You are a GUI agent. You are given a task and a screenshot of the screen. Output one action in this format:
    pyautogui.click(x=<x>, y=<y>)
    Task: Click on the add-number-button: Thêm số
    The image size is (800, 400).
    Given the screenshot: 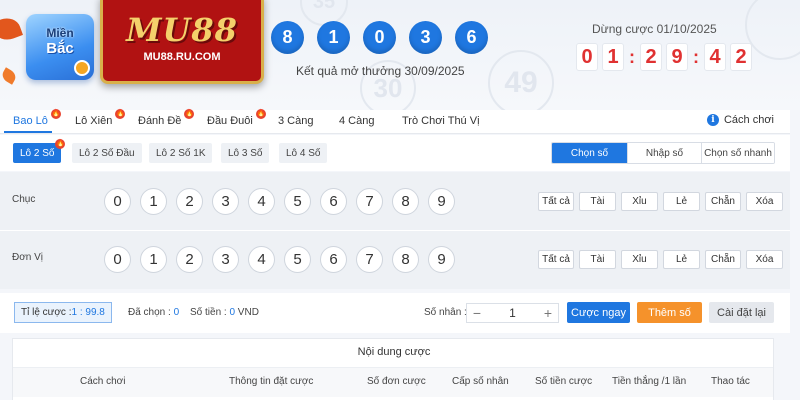 What is the action you would take?
    pyautogui.click(x=669, y=312)
    